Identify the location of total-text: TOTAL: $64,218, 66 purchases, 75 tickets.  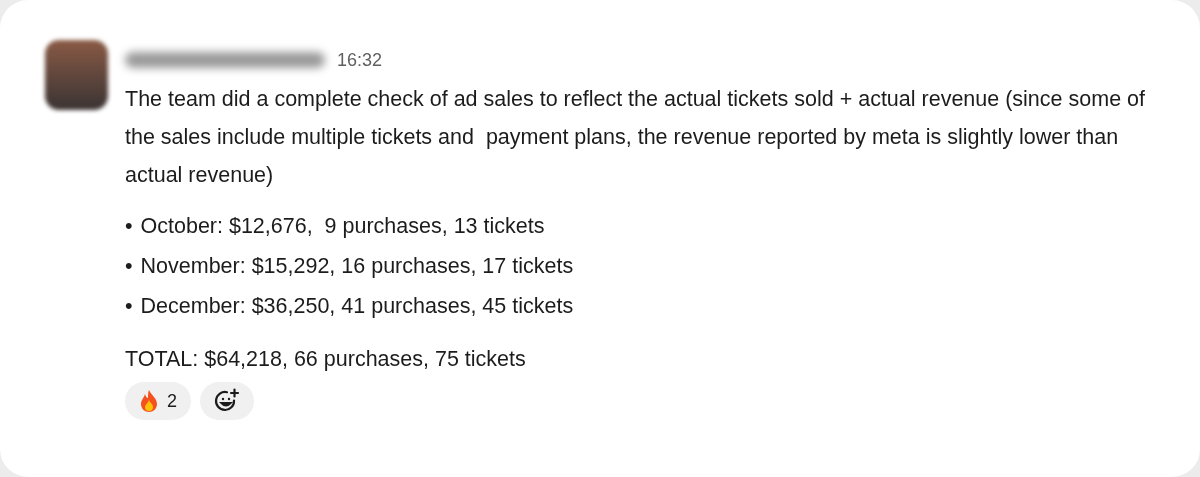
(326, 359).